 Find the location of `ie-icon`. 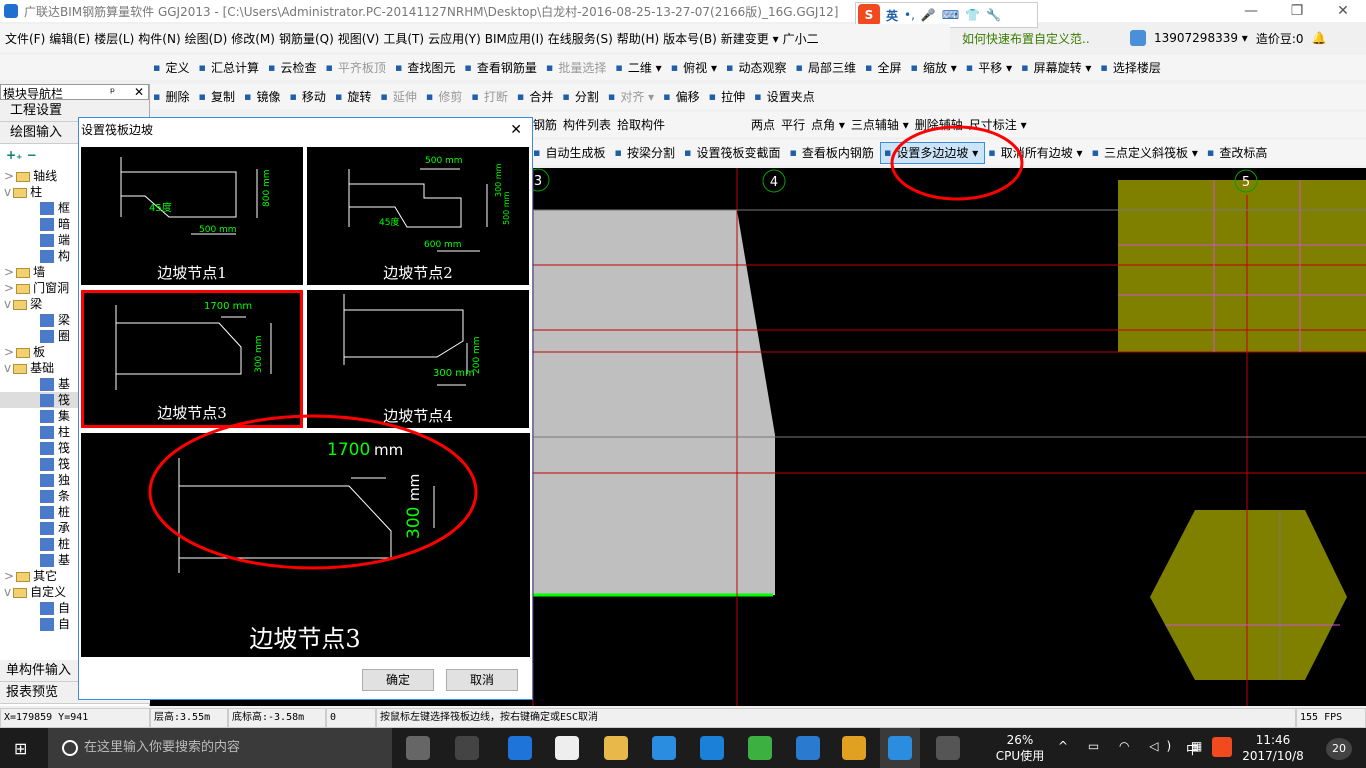

ie-icon is located at coordinates (664, 748).